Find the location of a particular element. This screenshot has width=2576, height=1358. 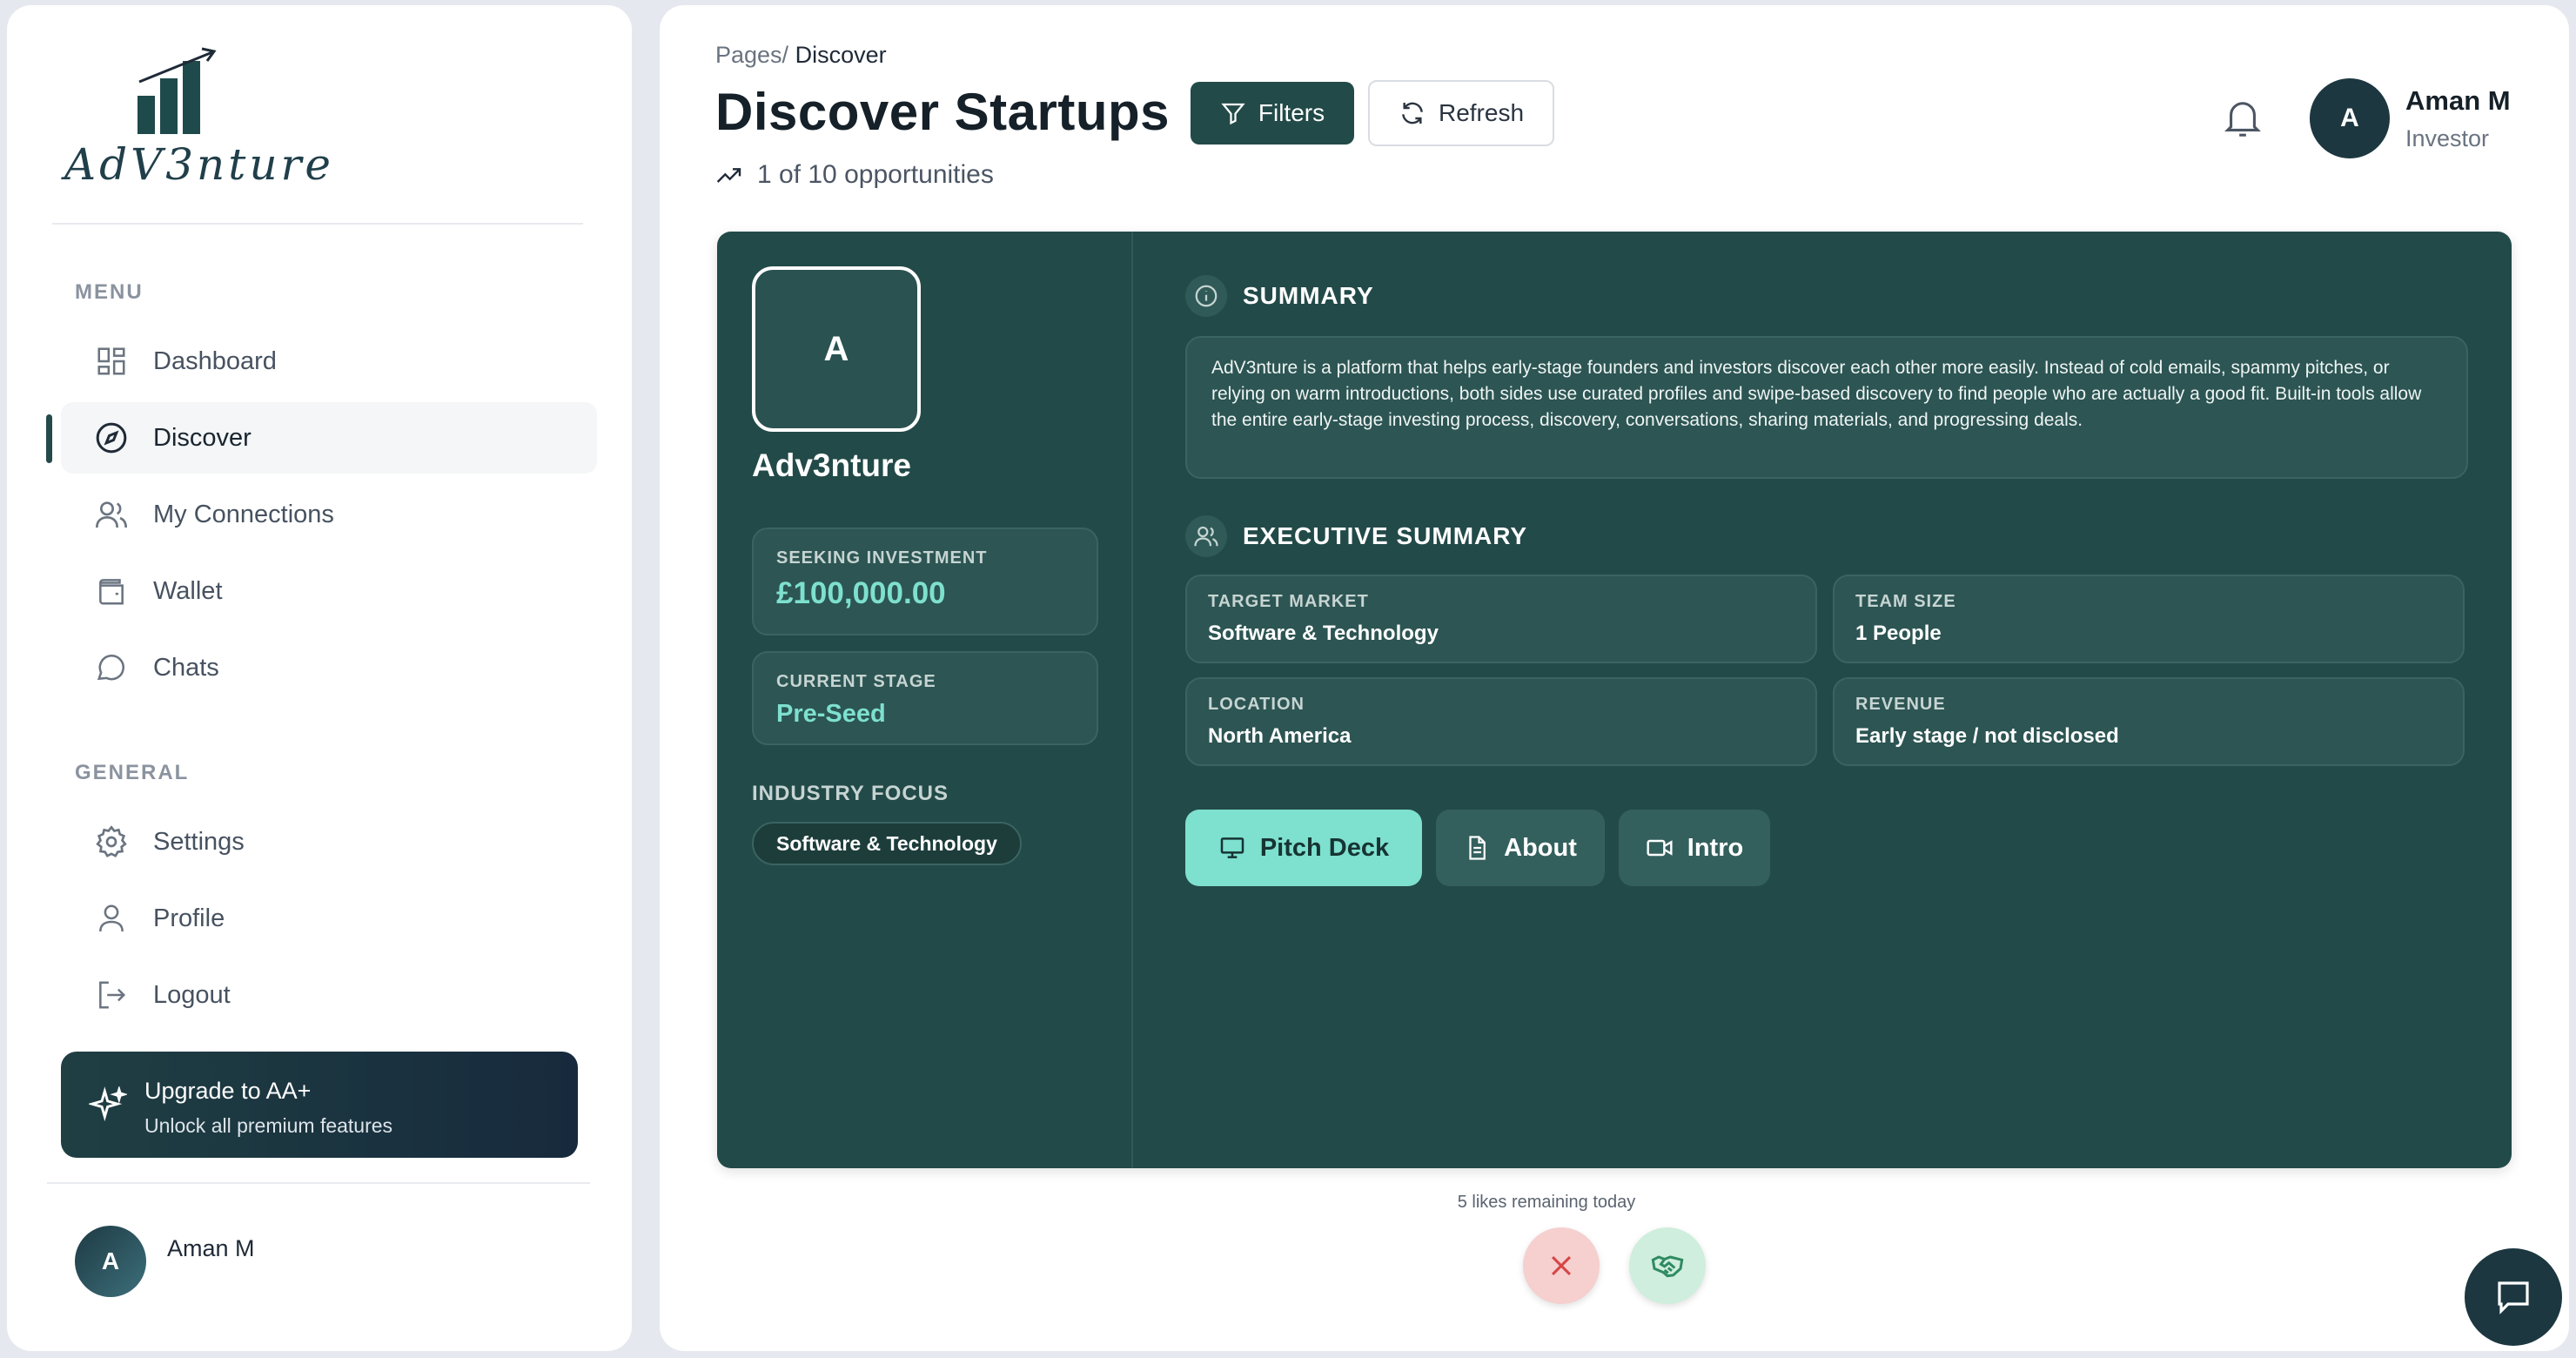

stat-label: CURRENT STAGE is located at coordinates (856, 681).